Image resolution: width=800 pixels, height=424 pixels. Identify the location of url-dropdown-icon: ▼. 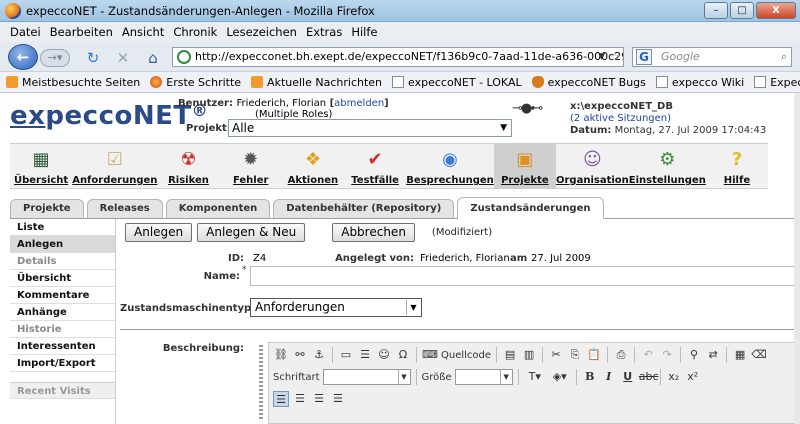
(601, 57).